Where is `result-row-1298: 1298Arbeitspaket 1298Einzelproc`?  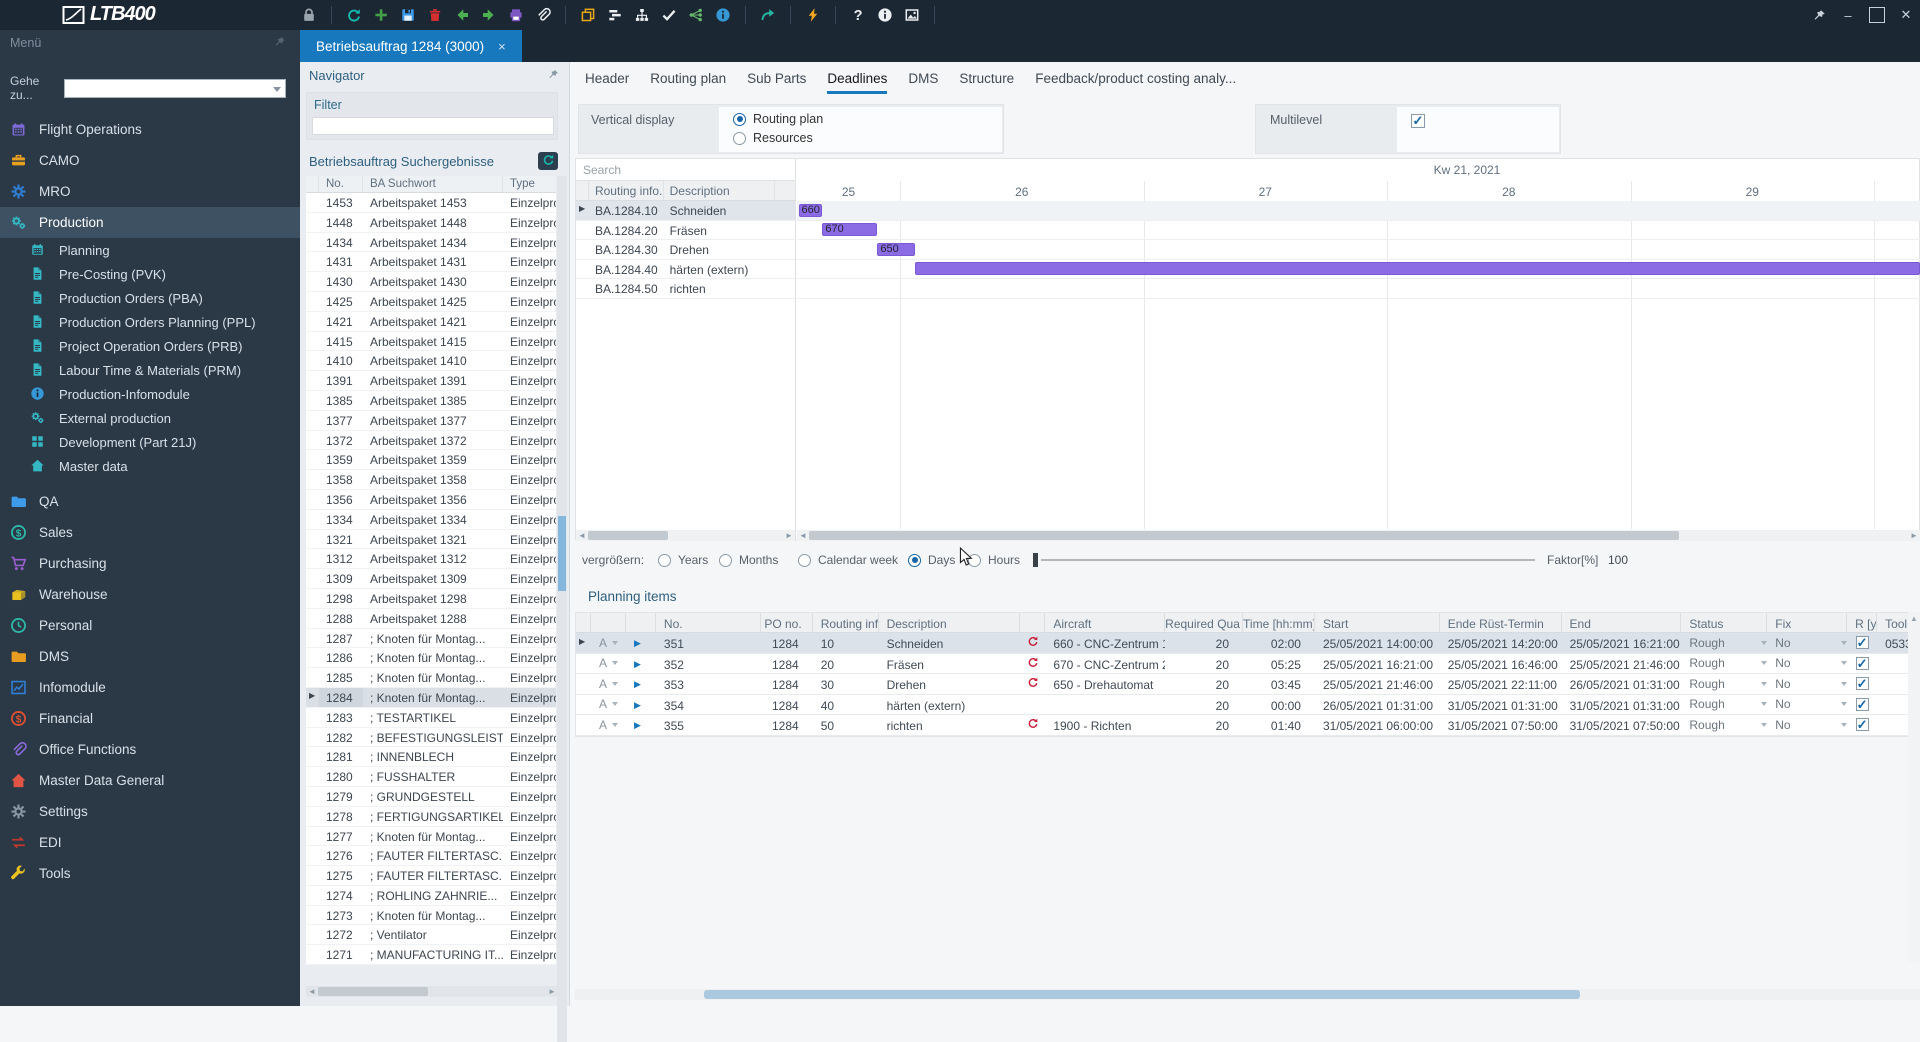 result-row-1298: 1298Arbeitspaket 1298Einzelproc is located at coordinates (431, 598).